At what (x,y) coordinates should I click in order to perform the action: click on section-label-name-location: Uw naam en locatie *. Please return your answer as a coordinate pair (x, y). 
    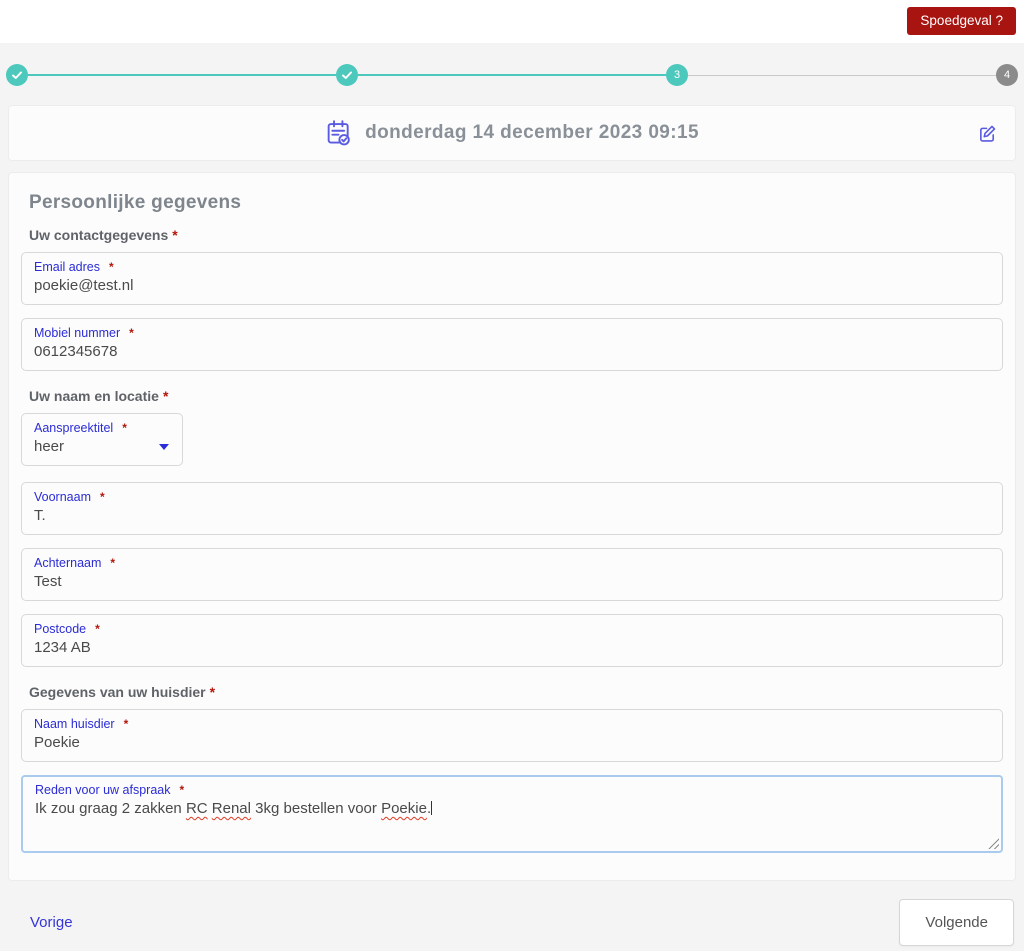
    Looking at the image, I should click on (99, 396).